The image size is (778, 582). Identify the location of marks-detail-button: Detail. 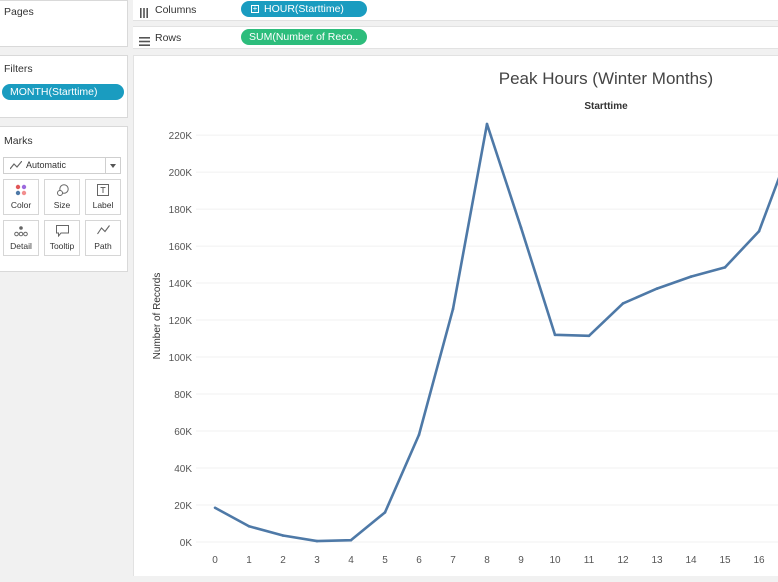
(21, 238).